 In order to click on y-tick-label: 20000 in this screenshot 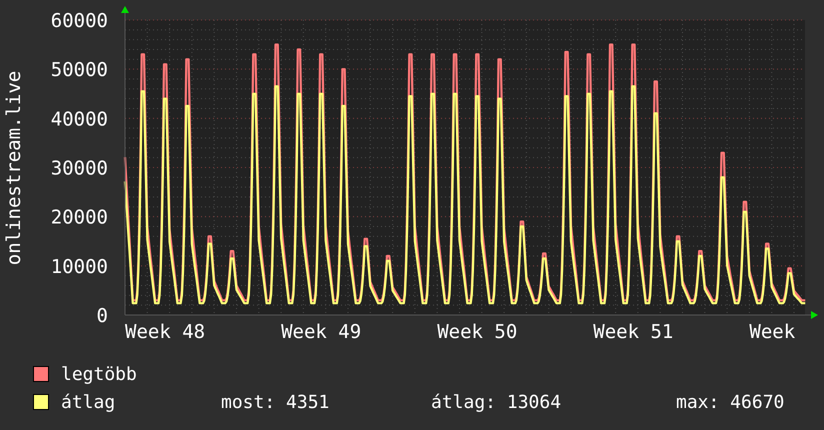, I will do `click(79, 217)`.